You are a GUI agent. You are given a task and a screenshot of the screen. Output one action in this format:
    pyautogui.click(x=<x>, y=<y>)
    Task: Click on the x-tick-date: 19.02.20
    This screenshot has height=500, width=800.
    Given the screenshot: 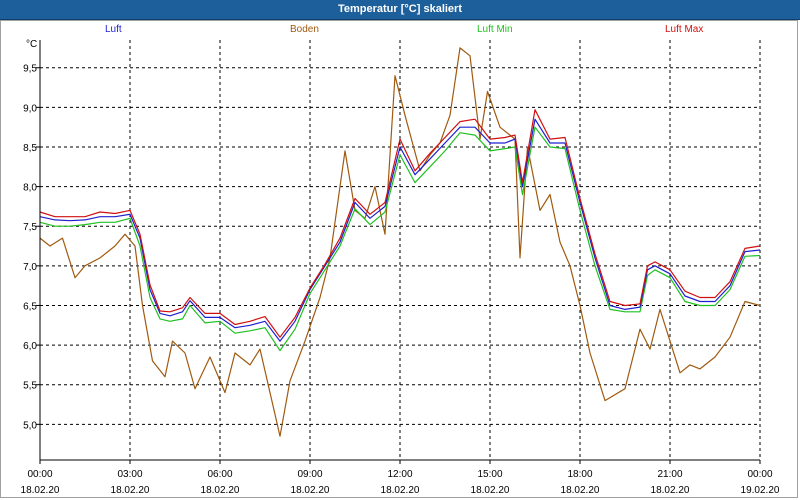 What is the action you would take?
    pyautogui.click(x=760, y=490)
    